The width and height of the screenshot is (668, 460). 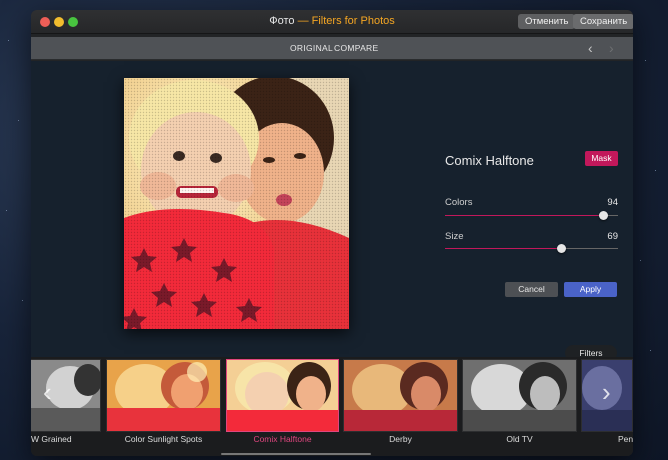 I want to click on original-toggle: ORIGINAL, so click(x=311, y=48).